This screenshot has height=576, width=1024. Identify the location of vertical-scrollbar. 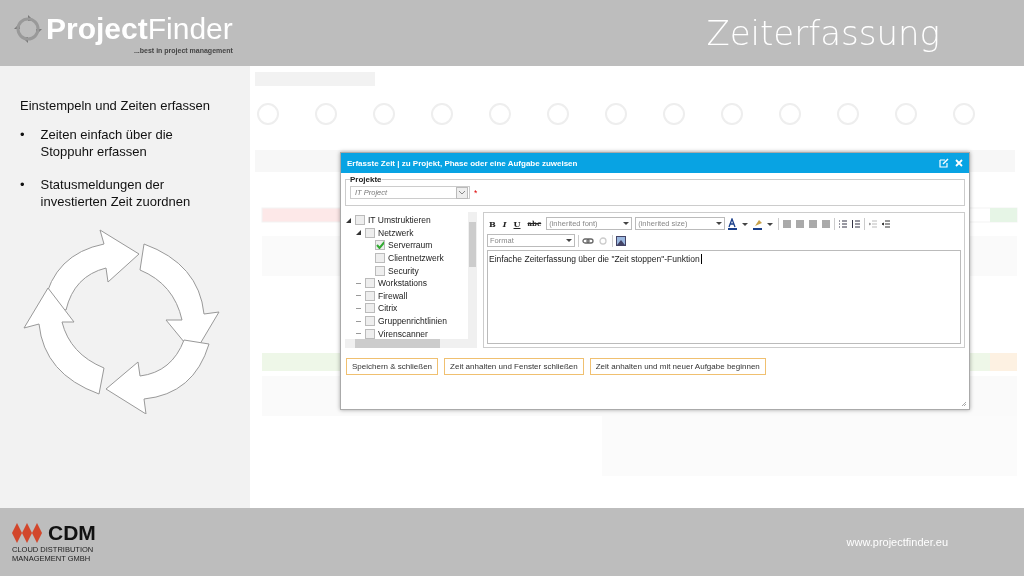
(472, 275).